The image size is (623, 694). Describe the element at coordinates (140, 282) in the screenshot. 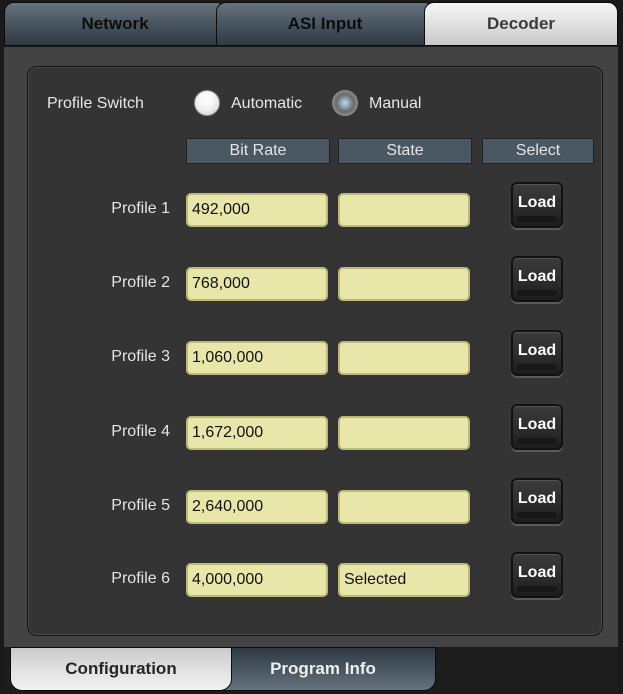

I see `profile-2-label: Profile 2` at that location.